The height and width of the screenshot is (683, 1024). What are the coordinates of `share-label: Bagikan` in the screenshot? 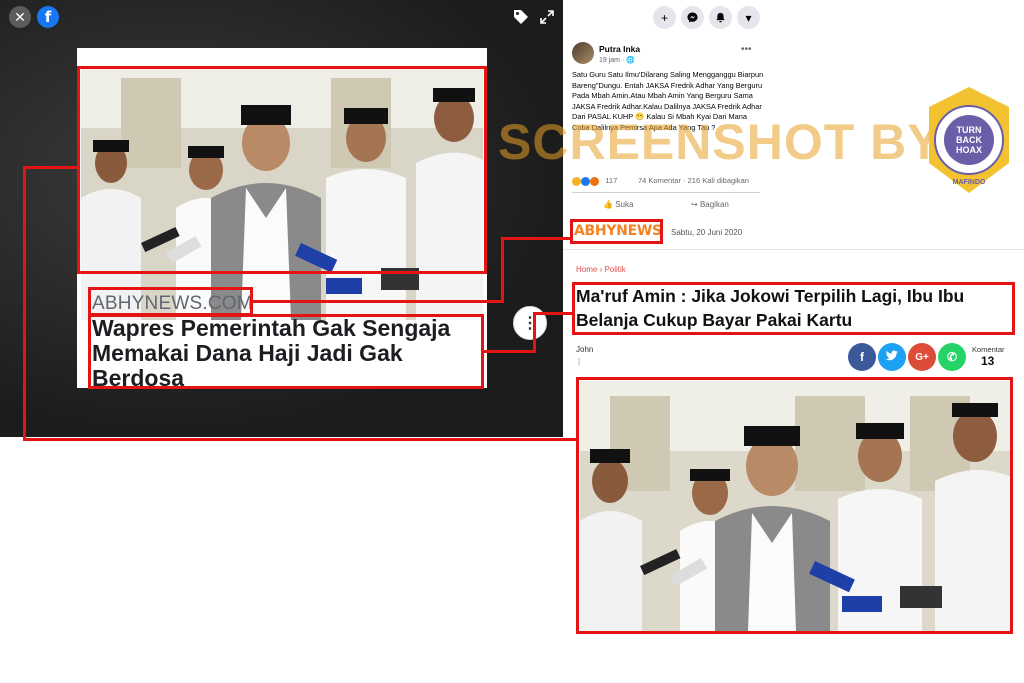 It's located at (714, 204).